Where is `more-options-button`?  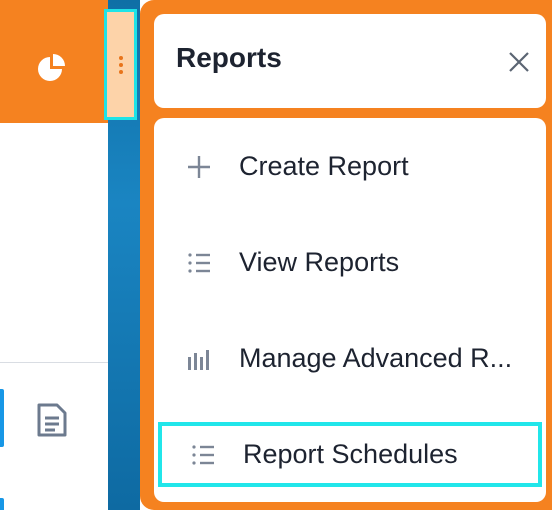
more-options-button is located at coordinates (120, 64).